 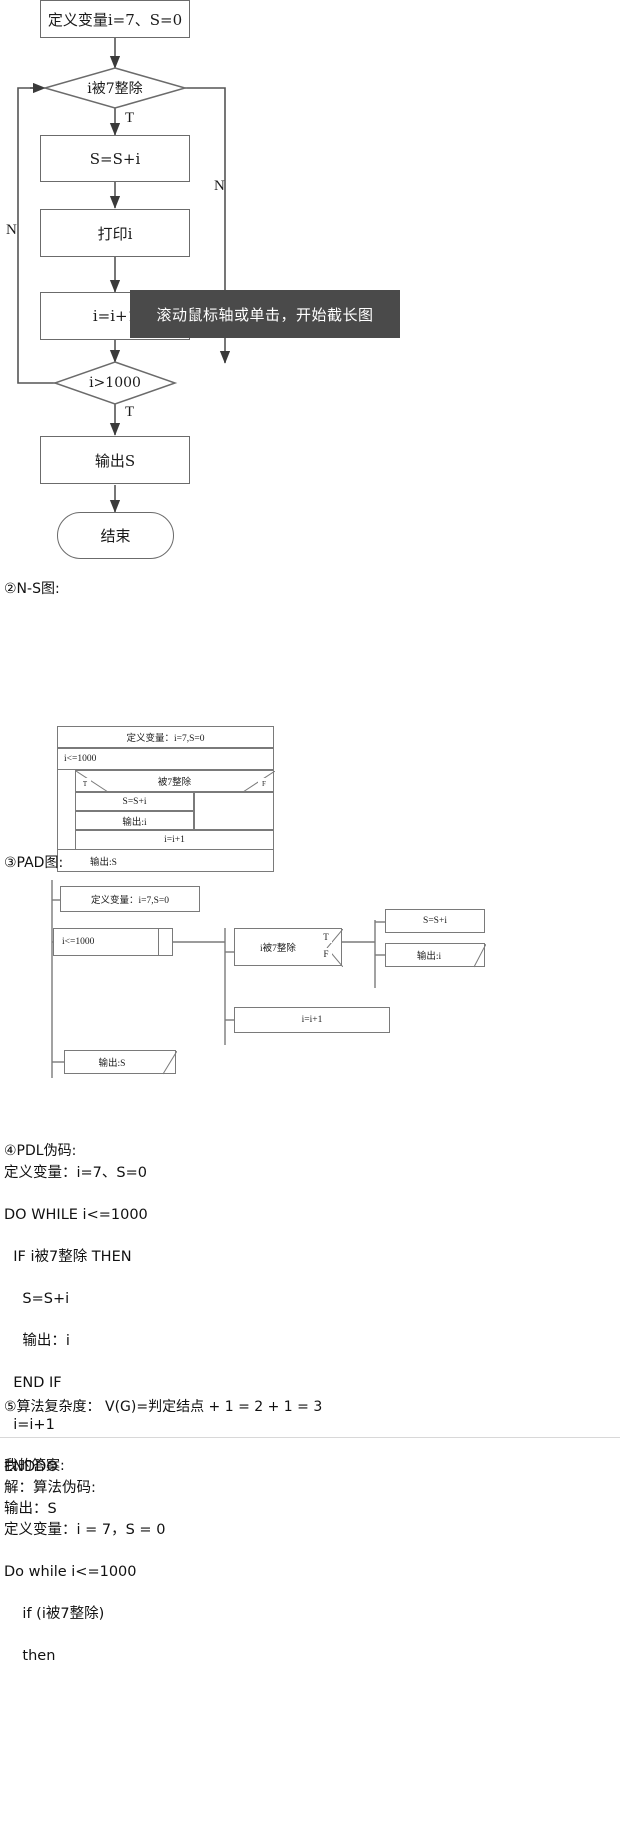 What do you see at coordinates (115, 19) in the screenshot?
I see `flow-node-define: 定义变量i=7、S=0` at bounding box center [115, 19].